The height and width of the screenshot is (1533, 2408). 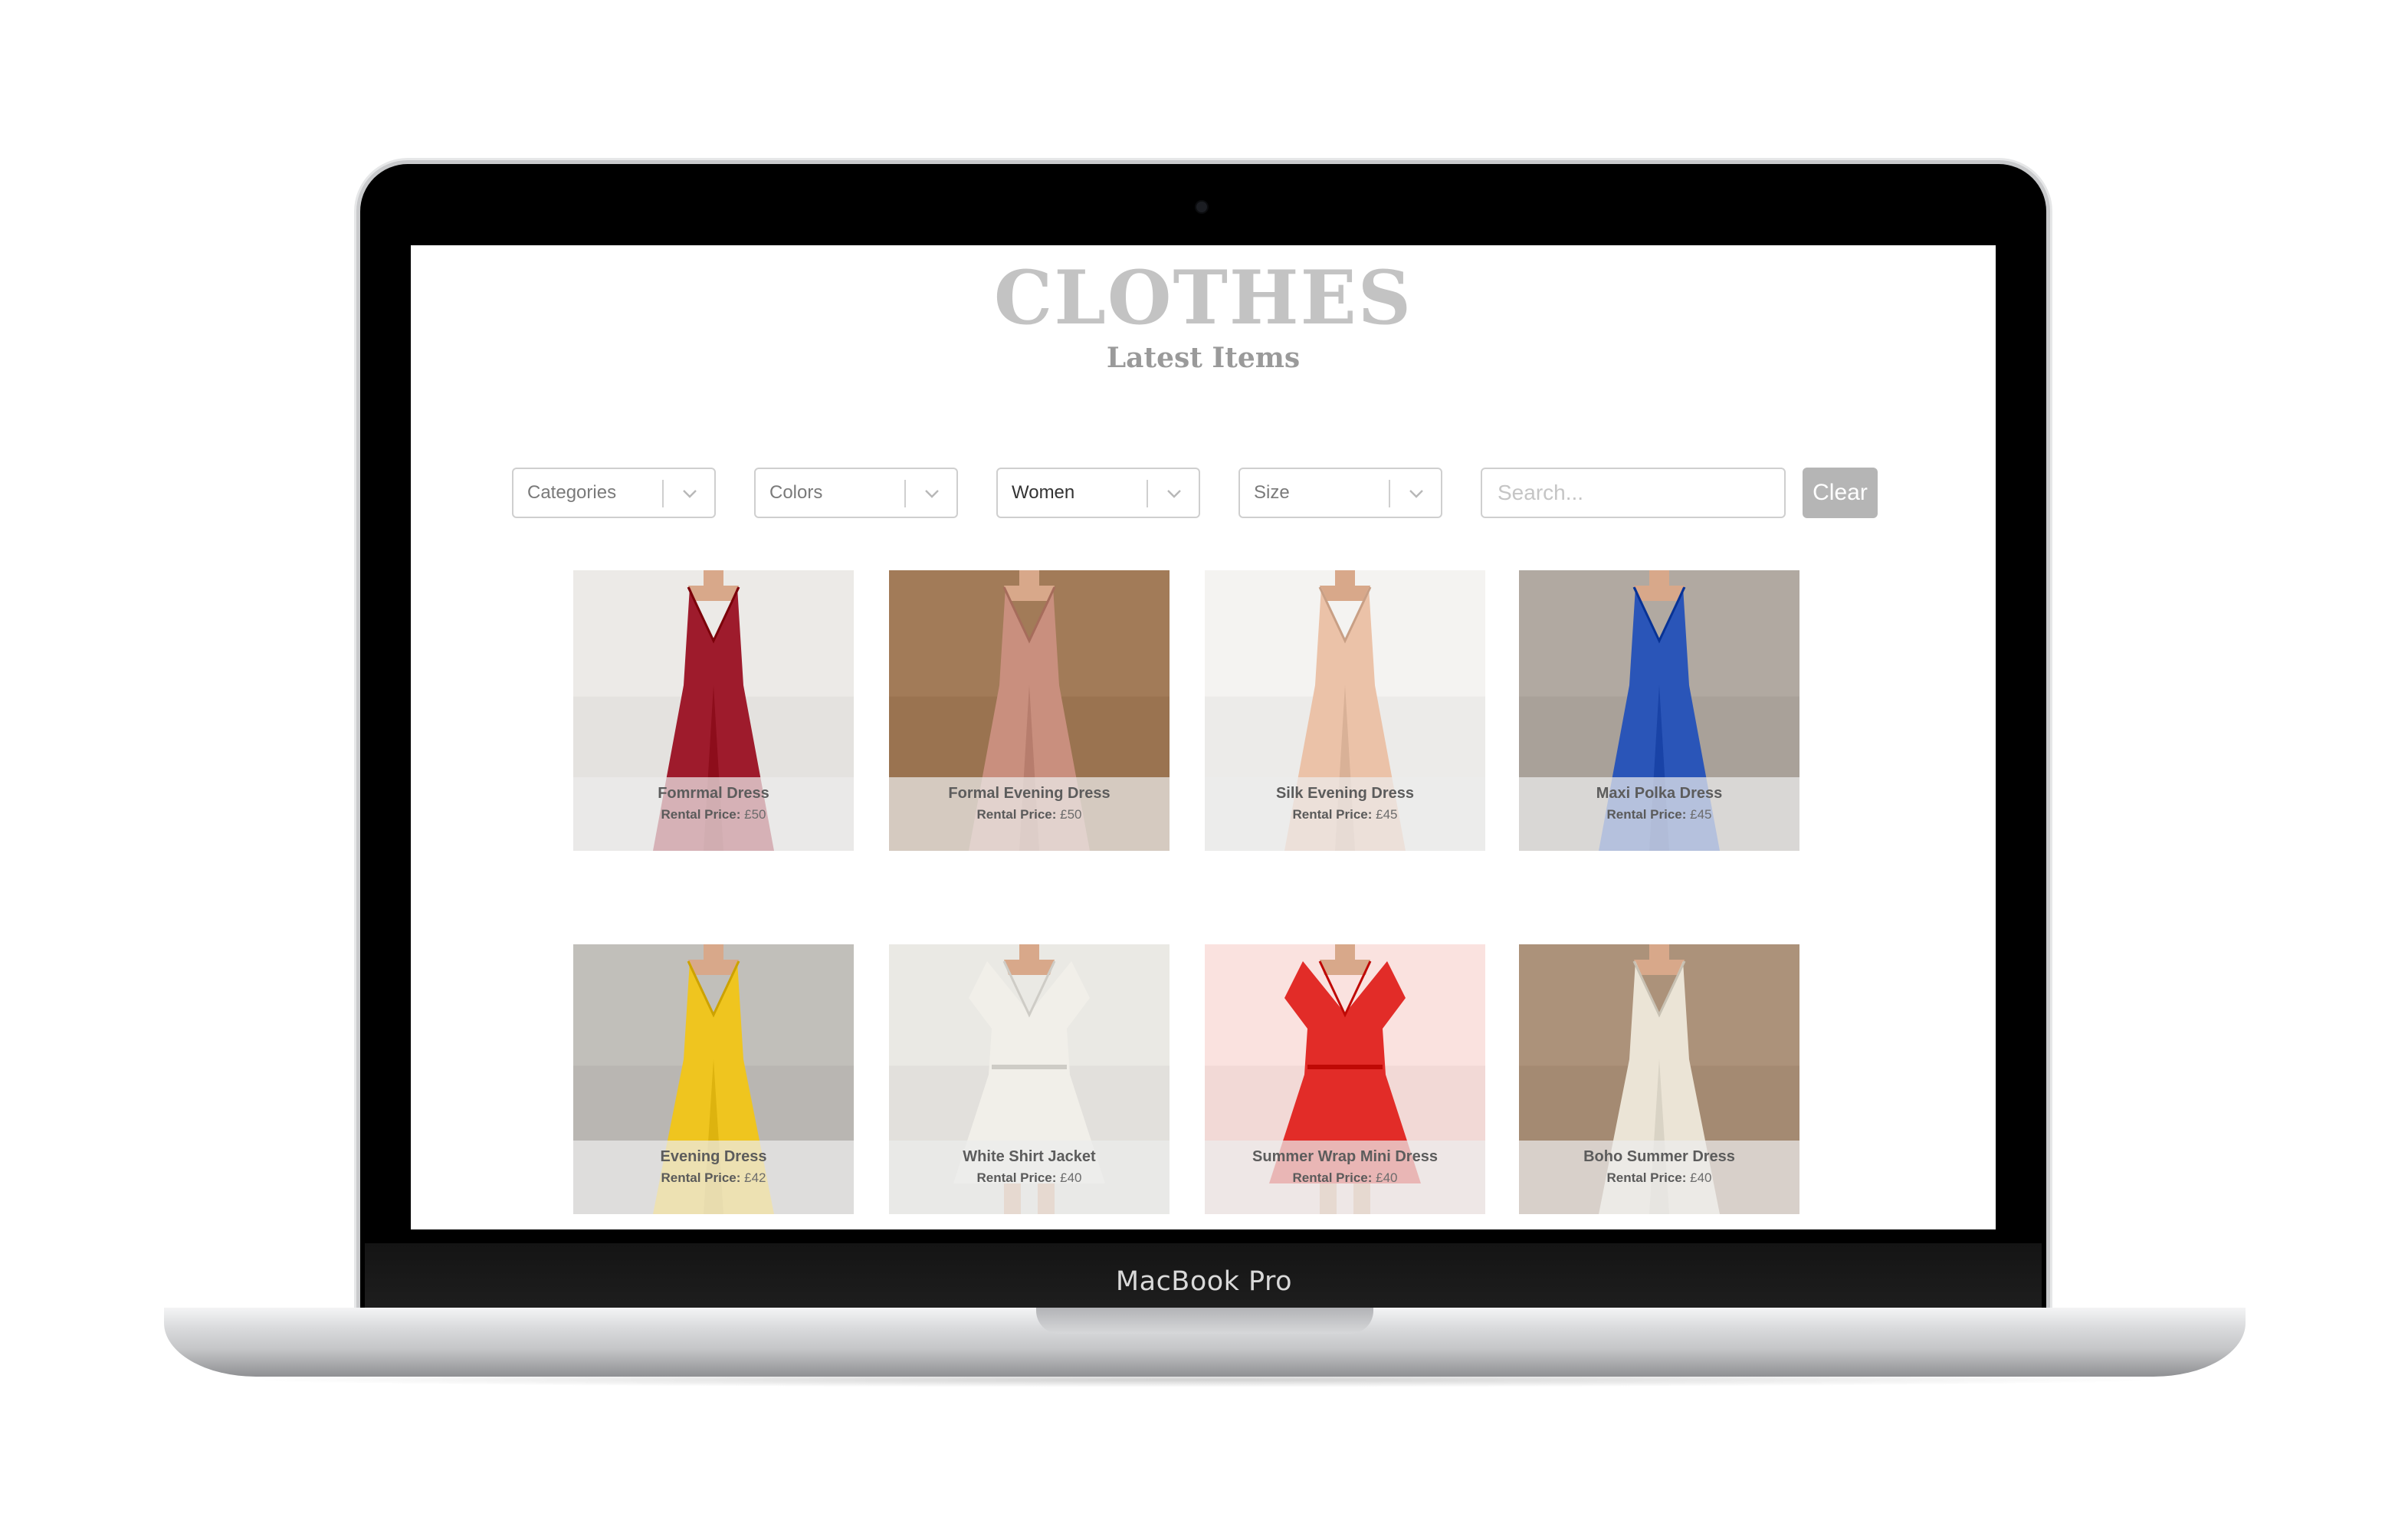 I want to click on product-card: Fomrmal Dress Rental Price: £50, so click(x=713, y=710).